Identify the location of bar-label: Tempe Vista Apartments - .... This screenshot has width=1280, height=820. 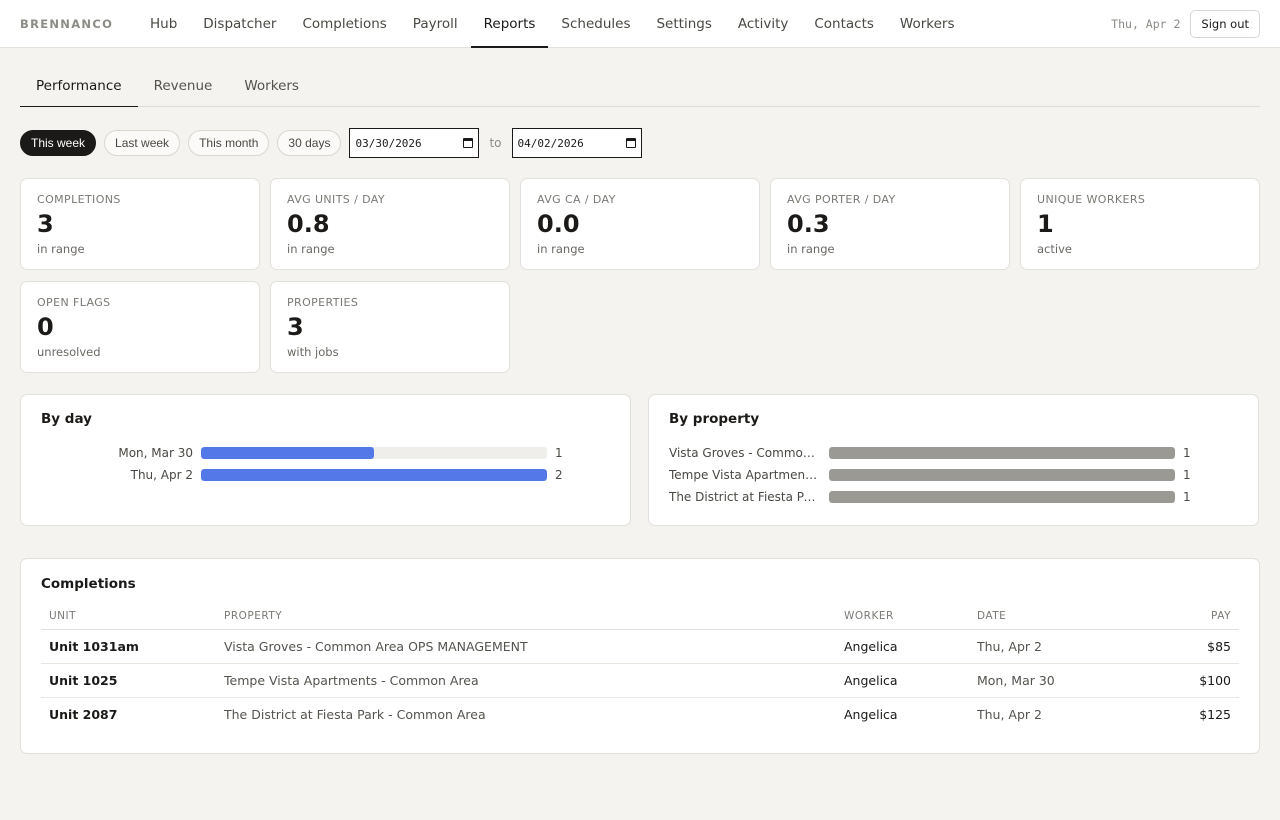
(749, 475).